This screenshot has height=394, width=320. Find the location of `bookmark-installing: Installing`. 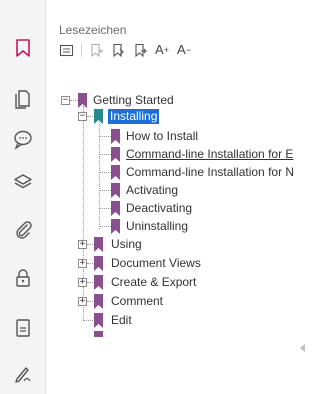

bookmark-installing: Installing is located at coordinates (134, 116).